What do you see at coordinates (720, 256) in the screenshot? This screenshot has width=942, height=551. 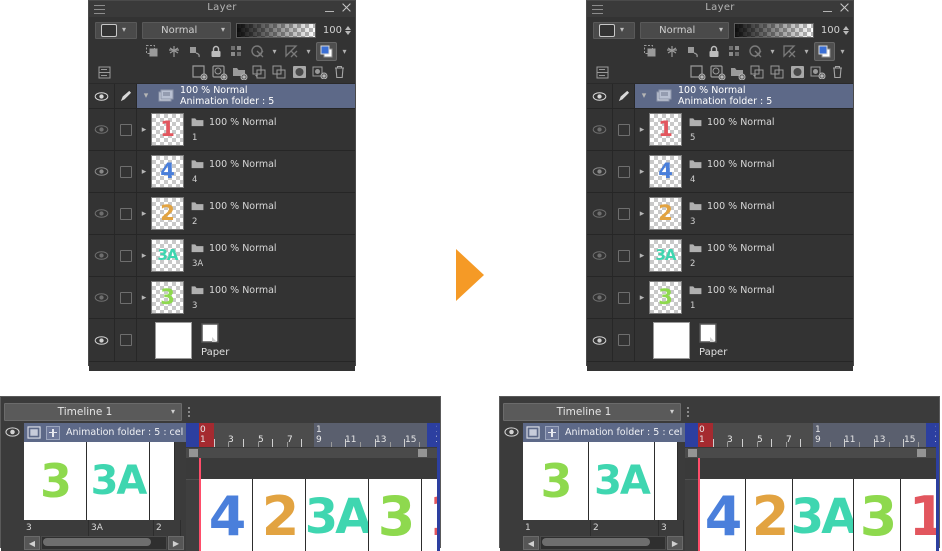 I see `layer-row: ▸ 3A 100 % Normal 2` at bounding box center [720, 256].